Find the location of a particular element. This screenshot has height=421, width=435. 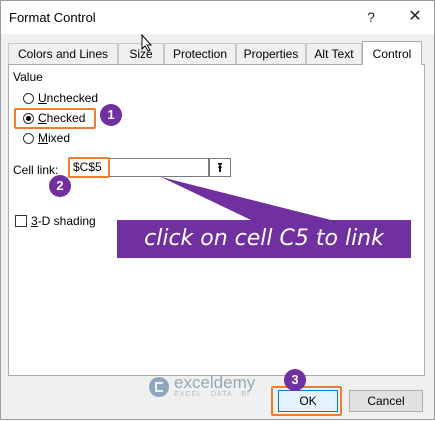

3d-shading-label: 3-D shading is located at coordinates (63, 221).